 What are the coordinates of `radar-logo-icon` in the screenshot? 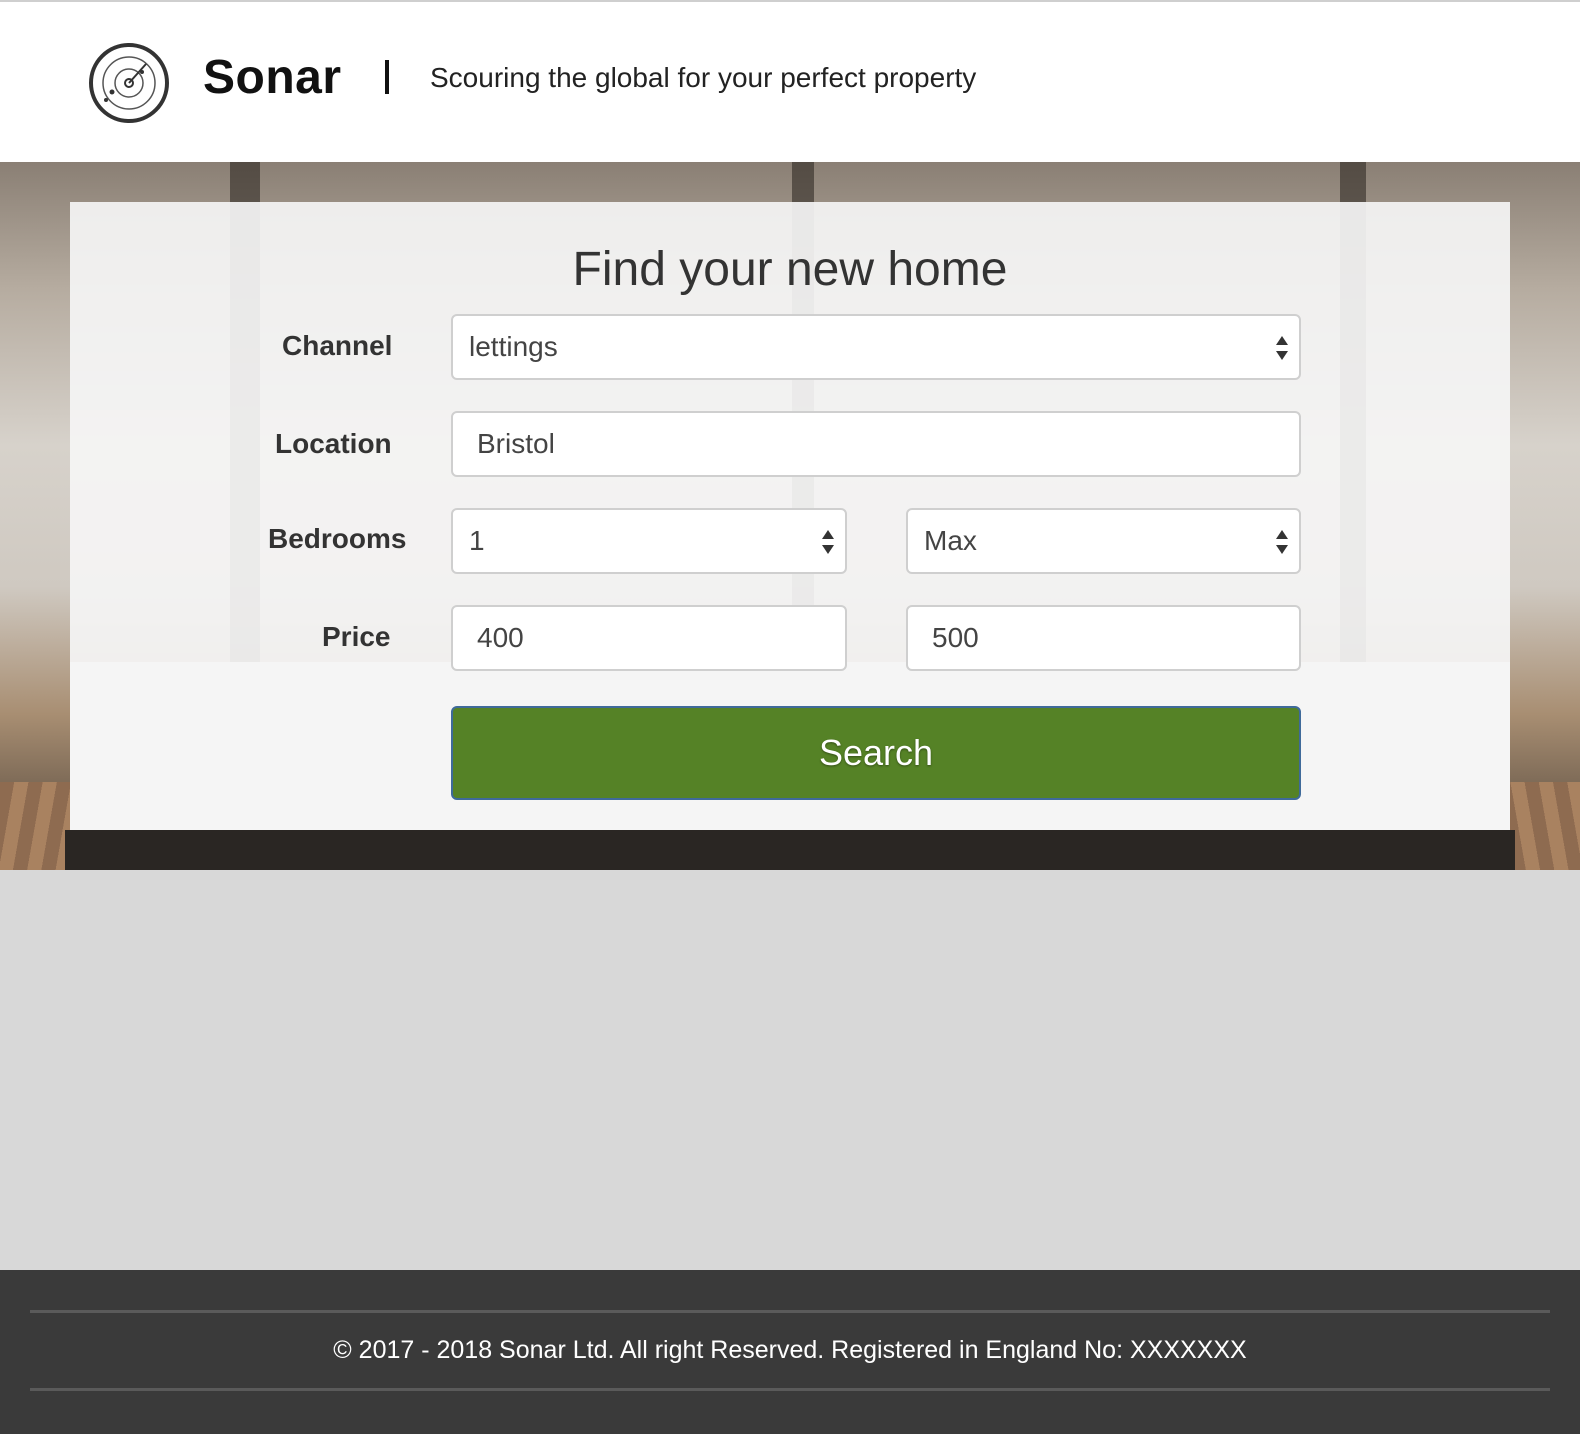 It's located at (129, 83).